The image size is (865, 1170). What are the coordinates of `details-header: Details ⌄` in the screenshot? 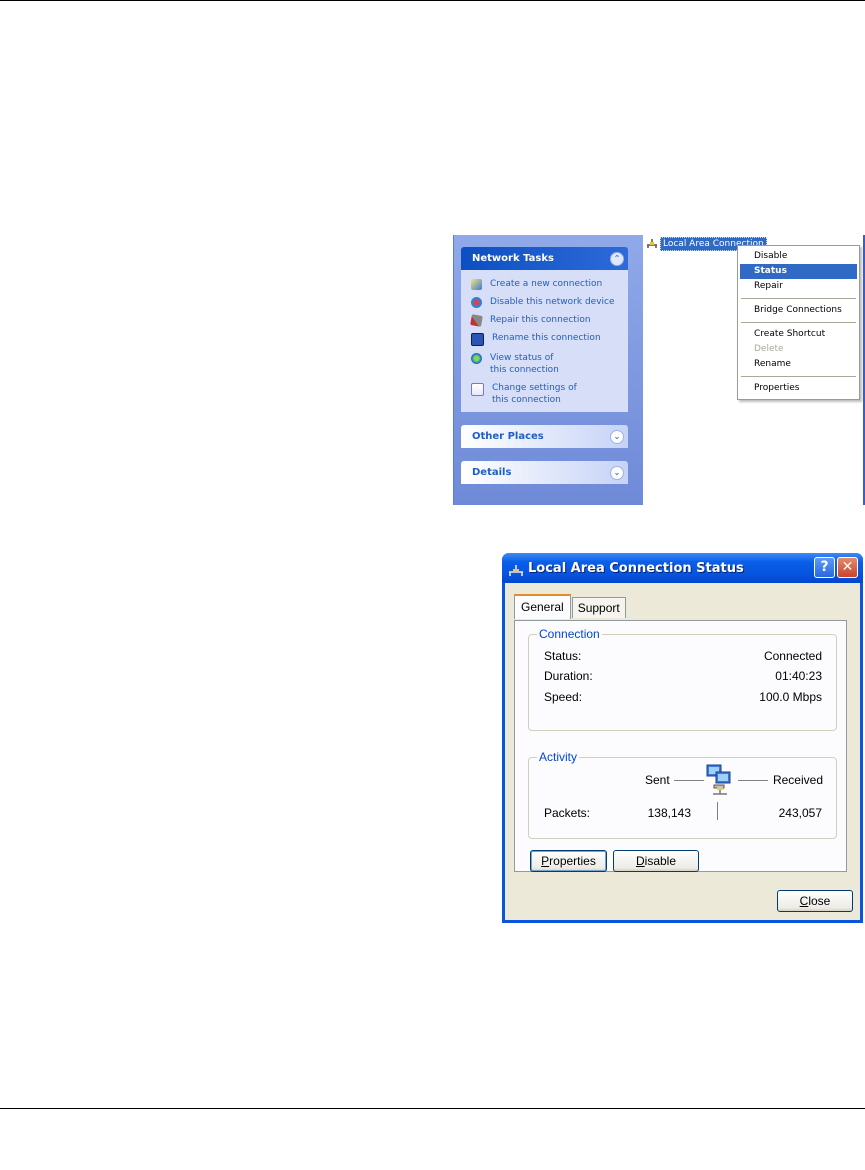 It's located at (544, 472).